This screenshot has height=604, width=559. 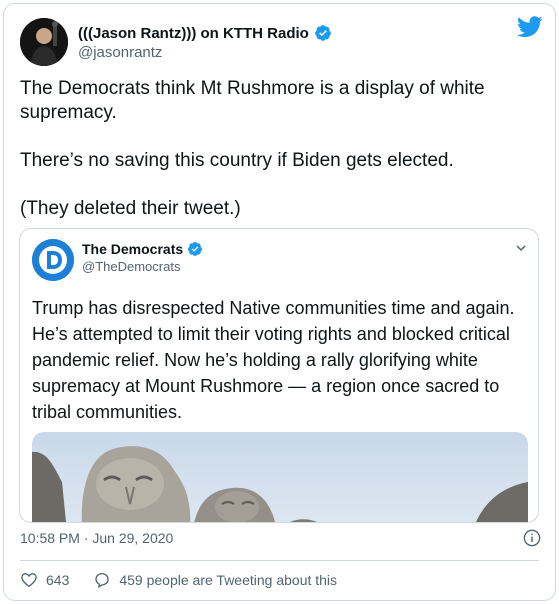 I want to click on twitter-bird-icon, so click(x=530, y=27).